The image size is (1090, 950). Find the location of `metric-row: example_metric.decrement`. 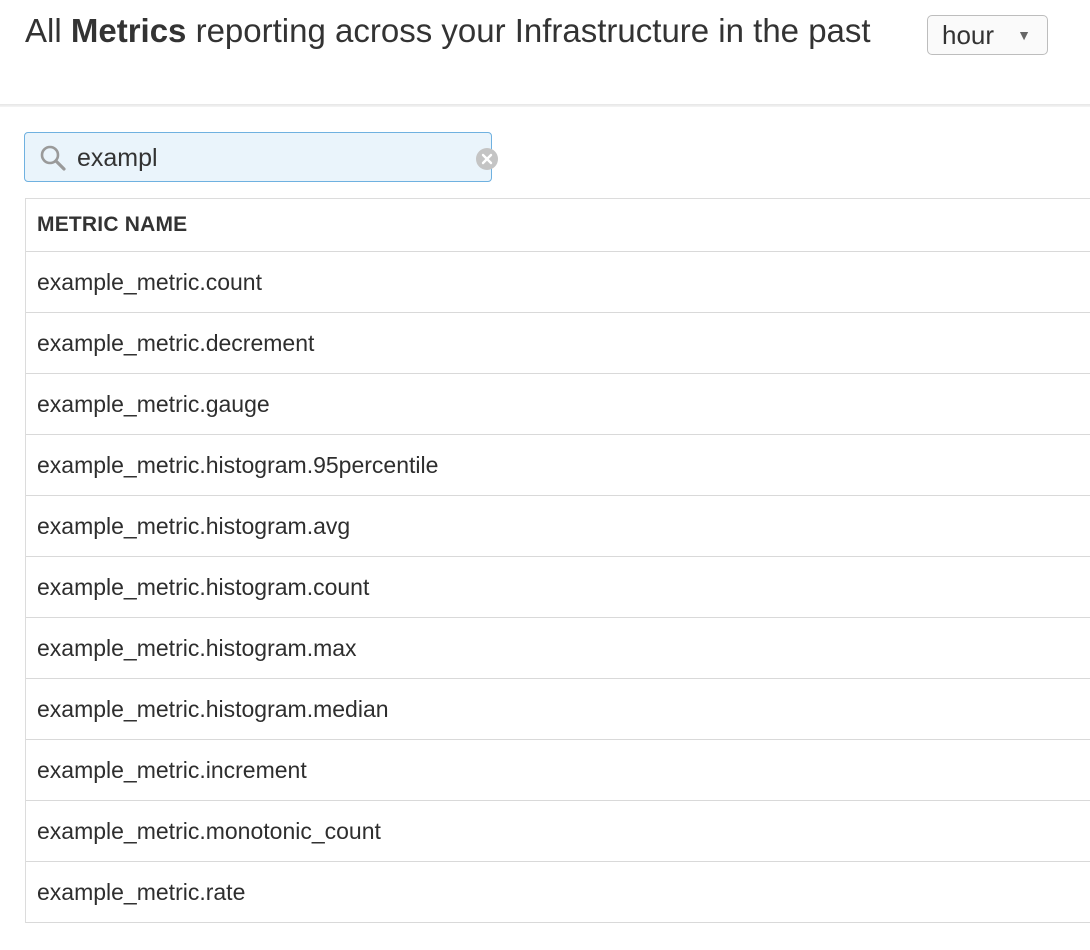

metric-row: example_metric.decrement is located at coordinates (558, 343).